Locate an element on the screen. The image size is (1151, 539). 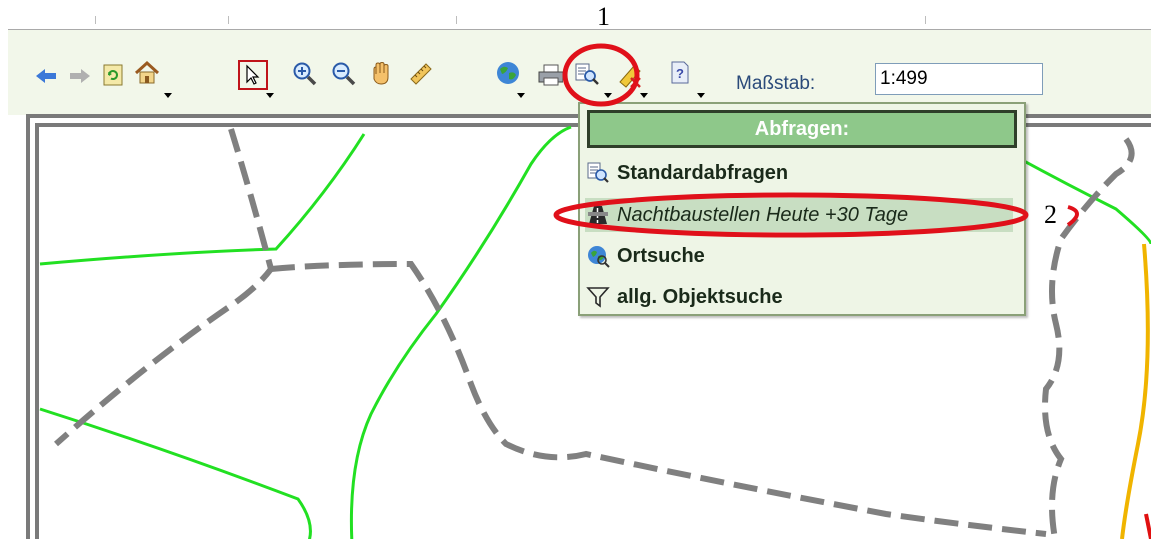
callout-number-2: 2 is located at coordinates (1050, 214).